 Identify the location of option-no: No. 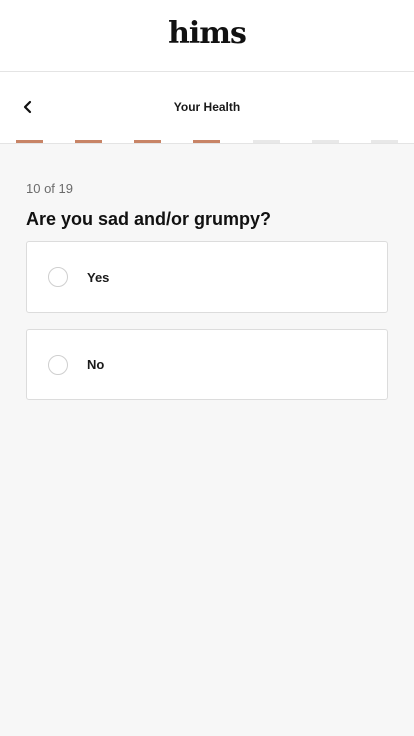
(207, 364).